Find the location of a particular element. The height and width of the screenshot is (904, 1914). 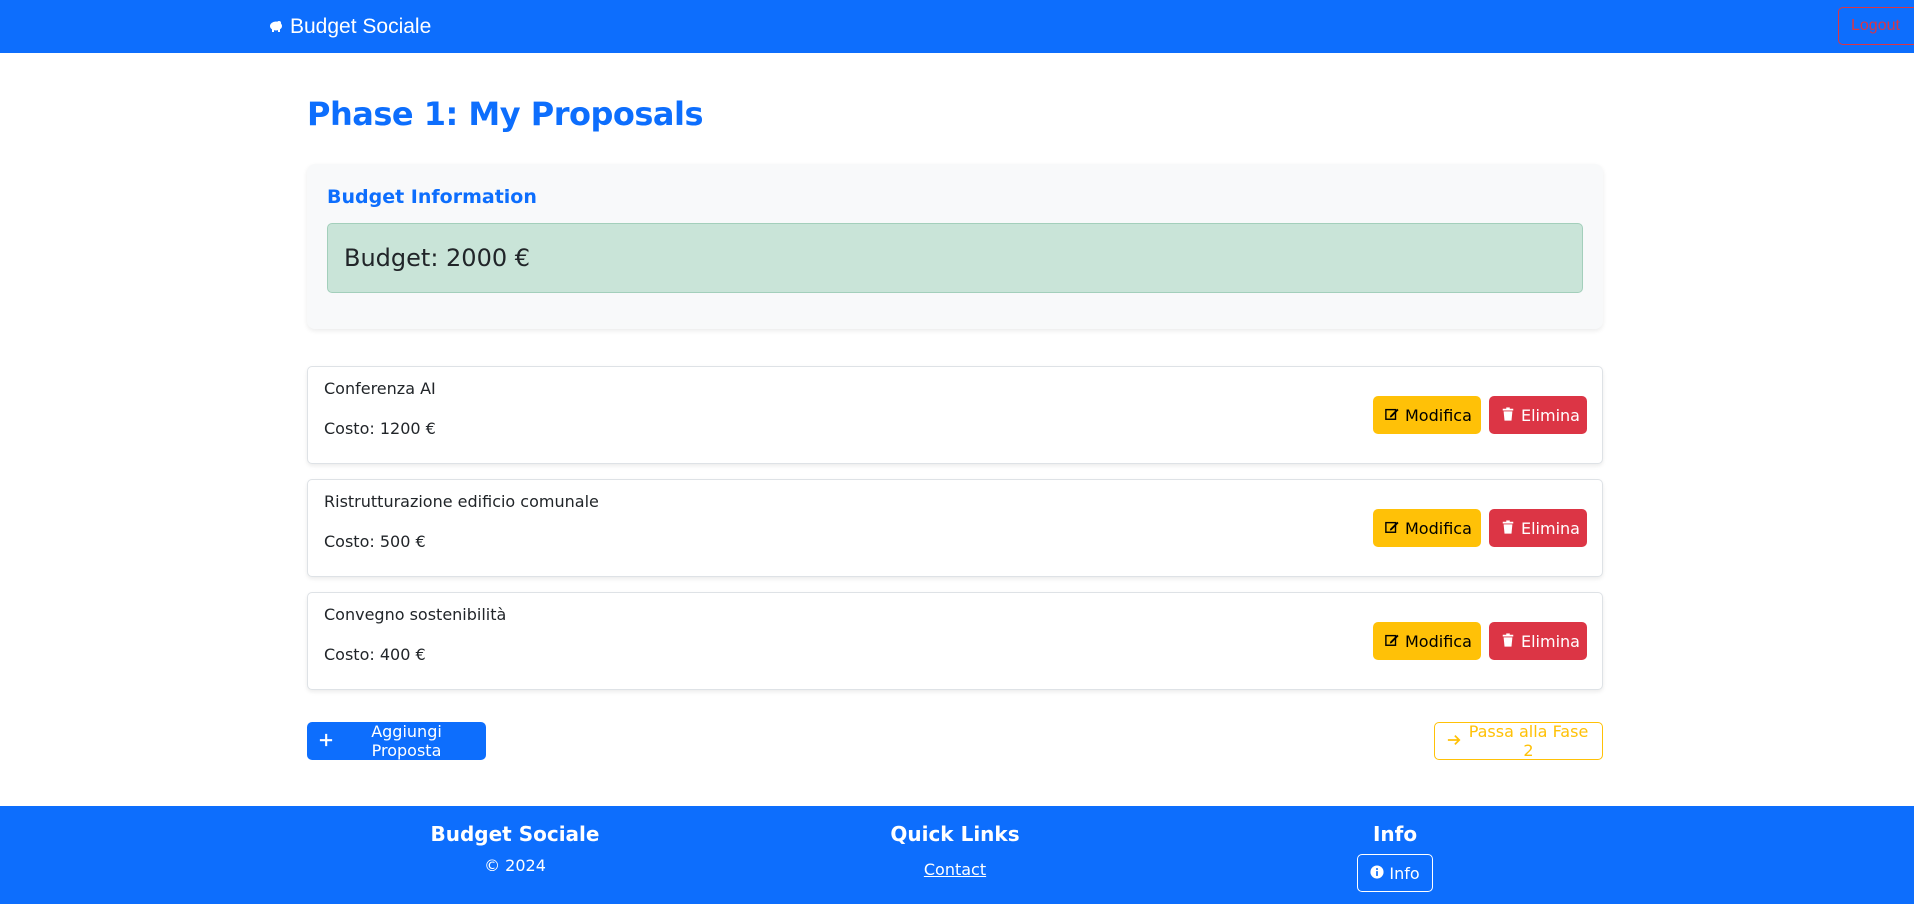

proposal-name: Ristrutturazione edificio comunale is located at coordinates (461, 501).